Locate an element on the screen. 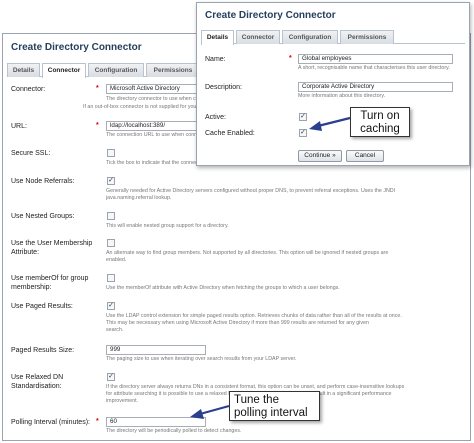 This screenshot has width=474, height=443. paged-results-help-3: search. is located at coordinates (115, 330).